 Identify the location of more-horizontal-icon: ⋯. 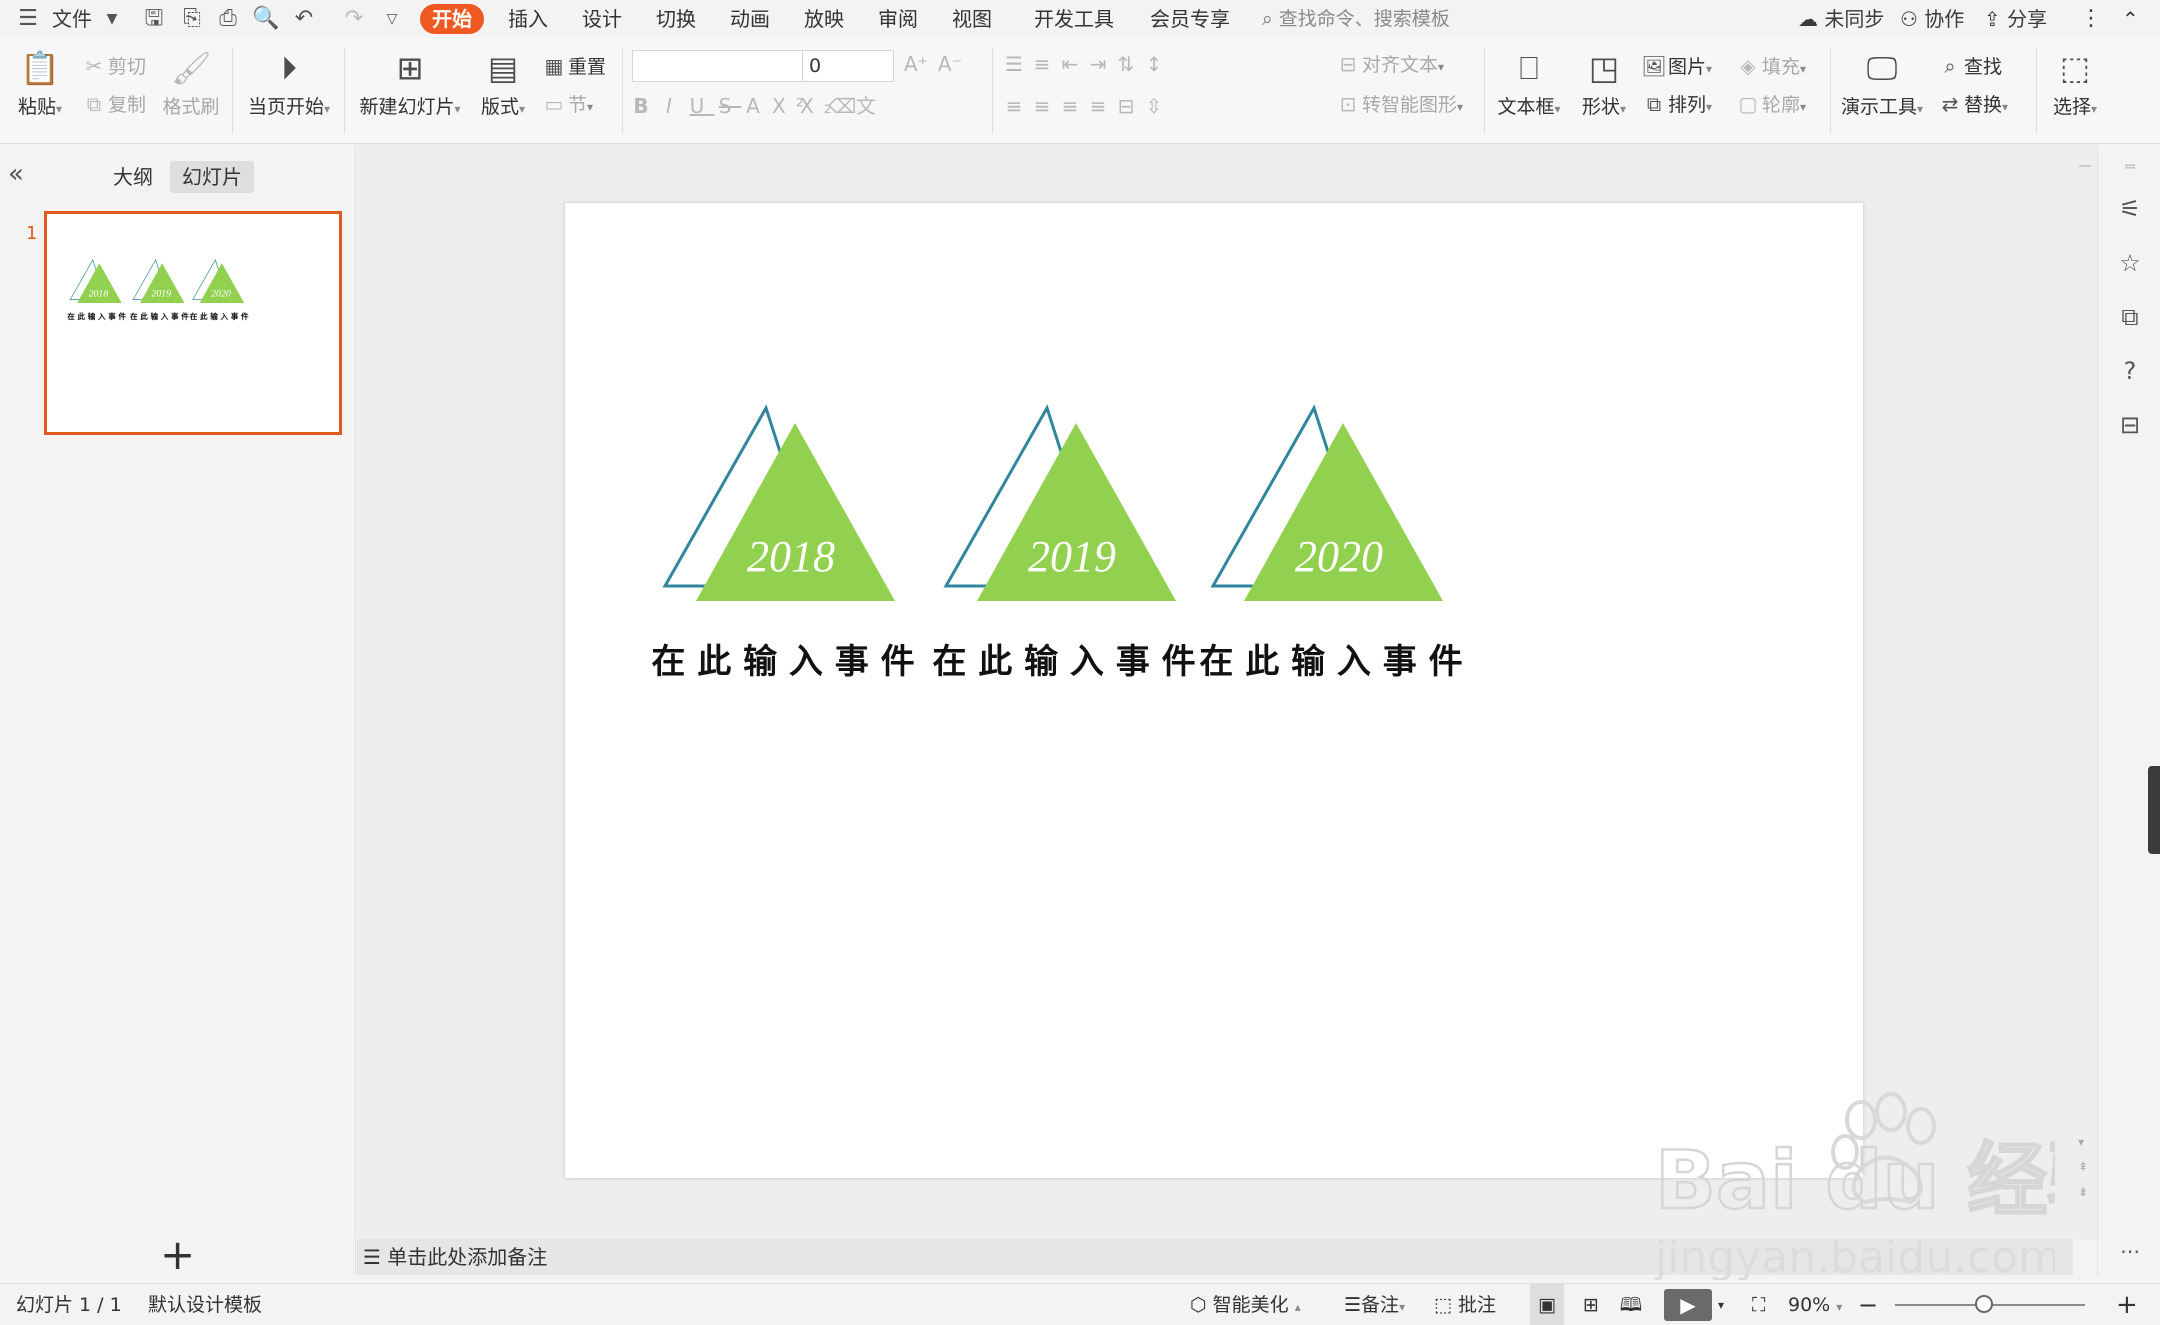
(2130, 1251).